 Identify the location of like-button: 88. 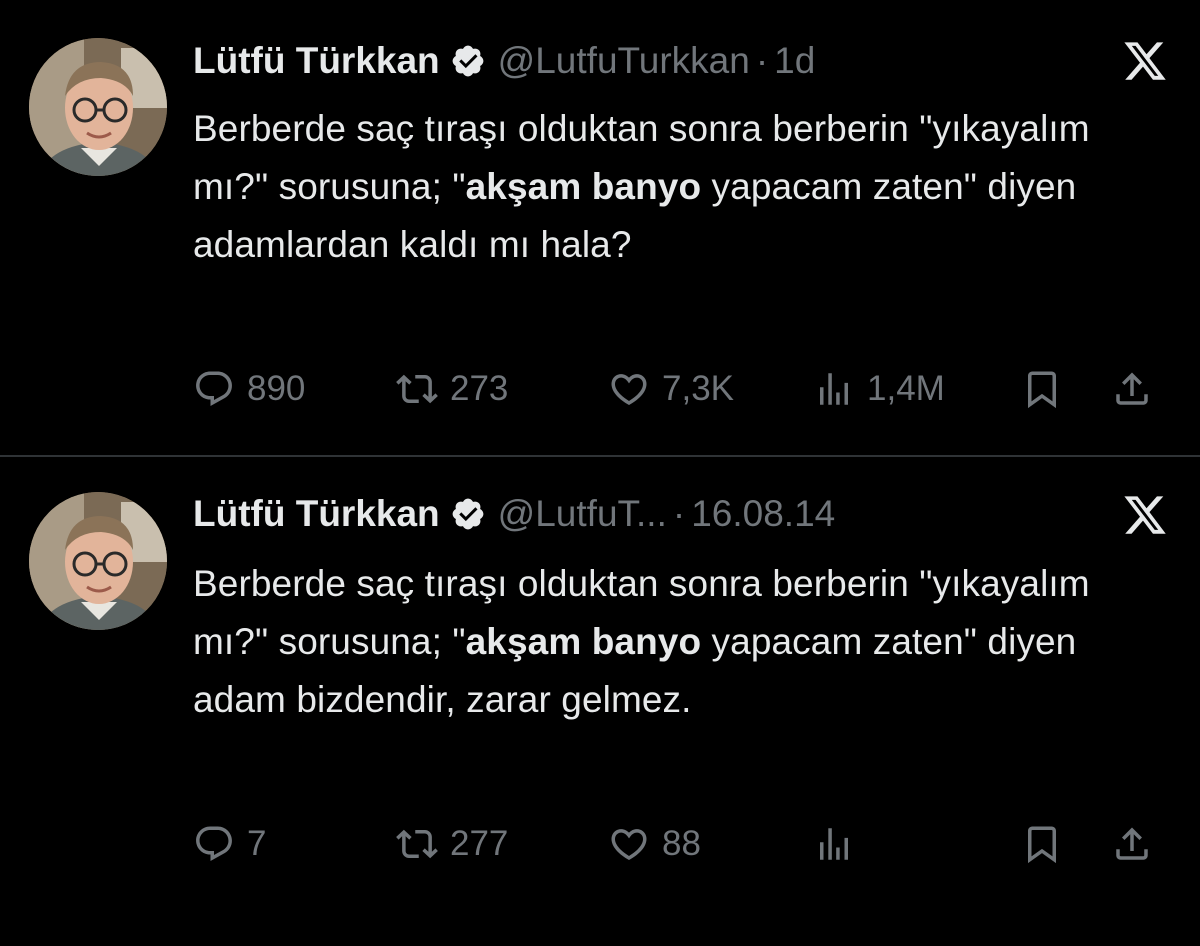
(654, 844).